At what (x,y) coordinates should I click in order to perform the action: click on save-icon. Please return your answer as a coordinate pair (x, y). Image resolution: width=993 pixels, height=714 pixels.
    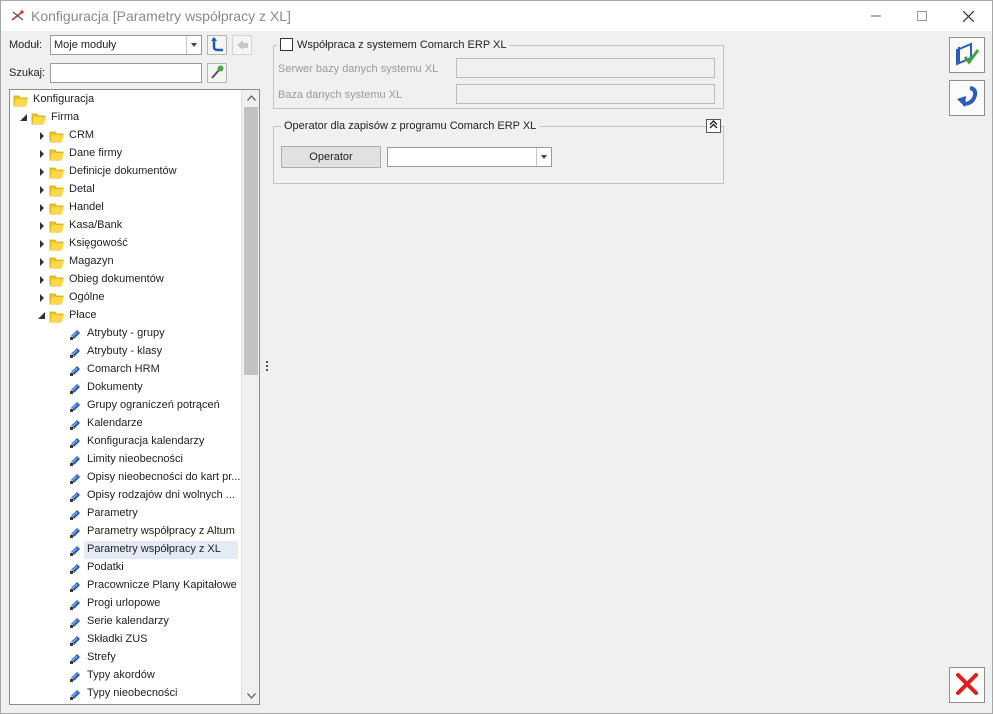
    Looking at the image, I should click on (967, 55).